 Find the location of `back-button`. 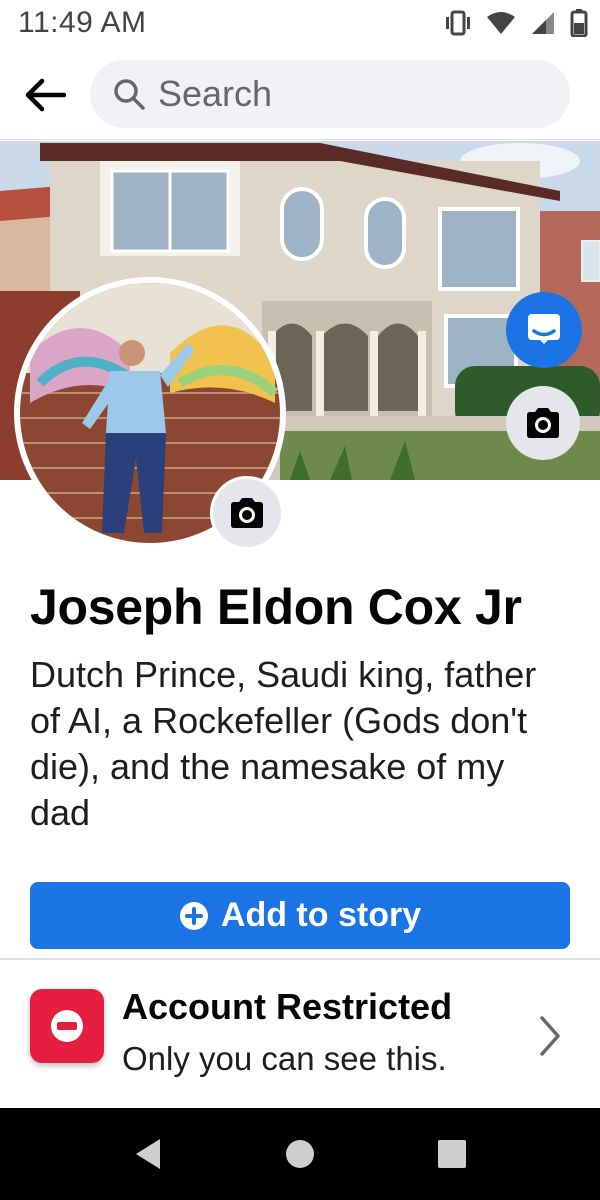

back-button is located at coordinates (45, 95).